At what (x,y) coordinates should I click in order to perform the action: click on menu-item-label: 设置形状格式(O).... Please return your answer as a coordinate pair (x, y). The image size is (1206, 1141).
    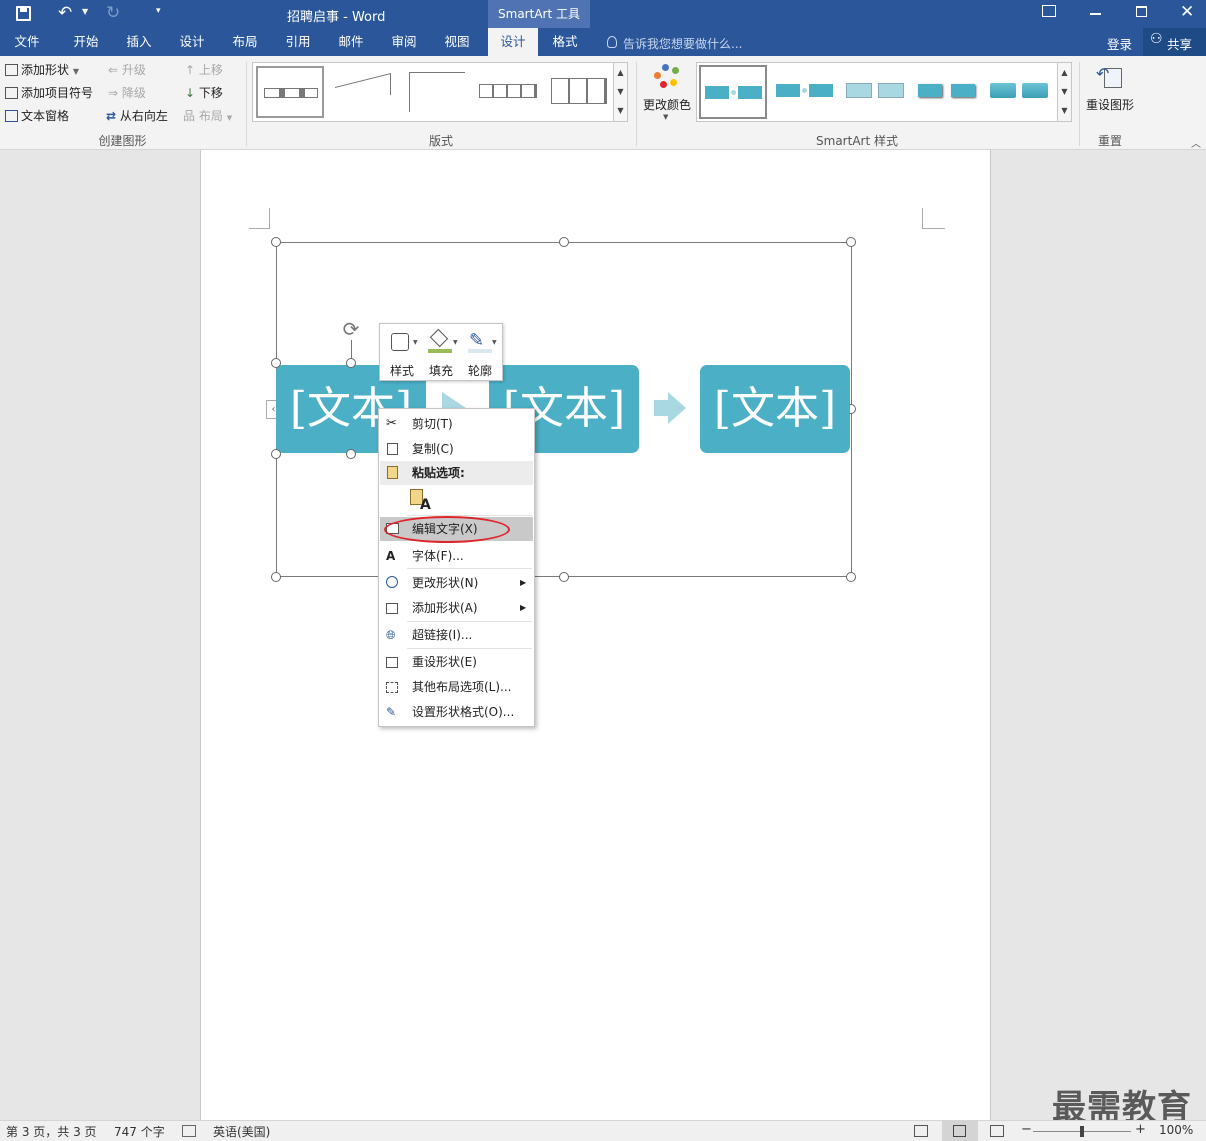
    Looking at the image, I should click on (463, 712).